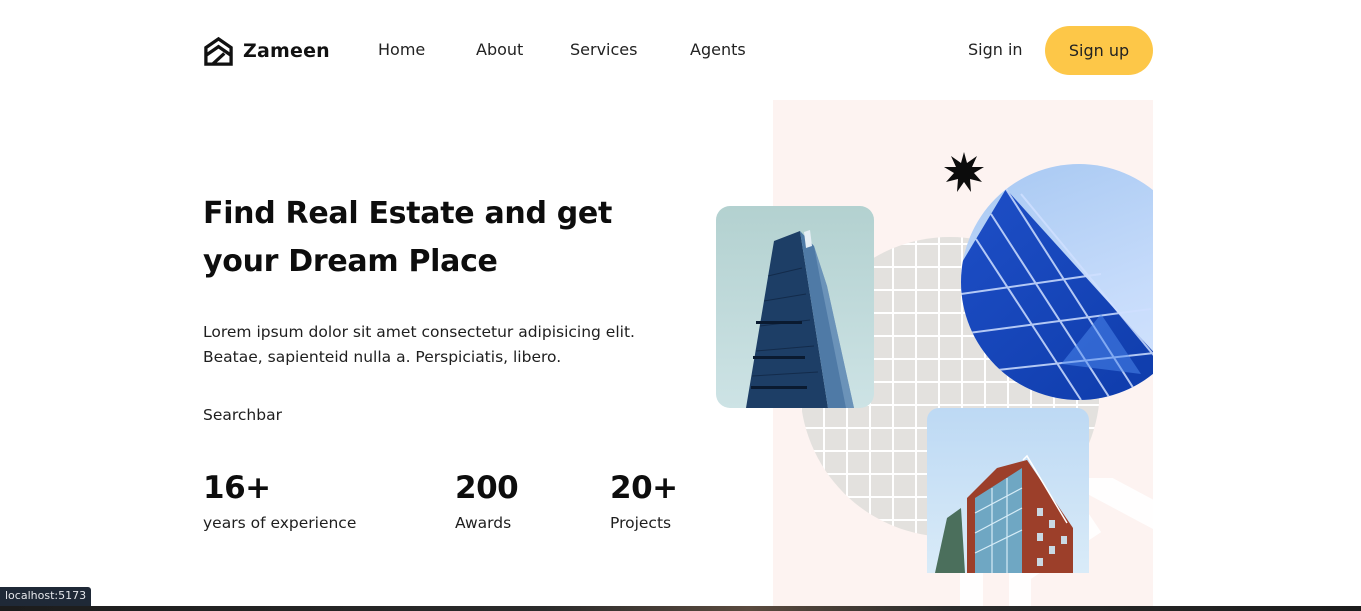  Describe the element at coordinates (280, 523) in the screenshot. I see `stat-label: years of experience` at that location.